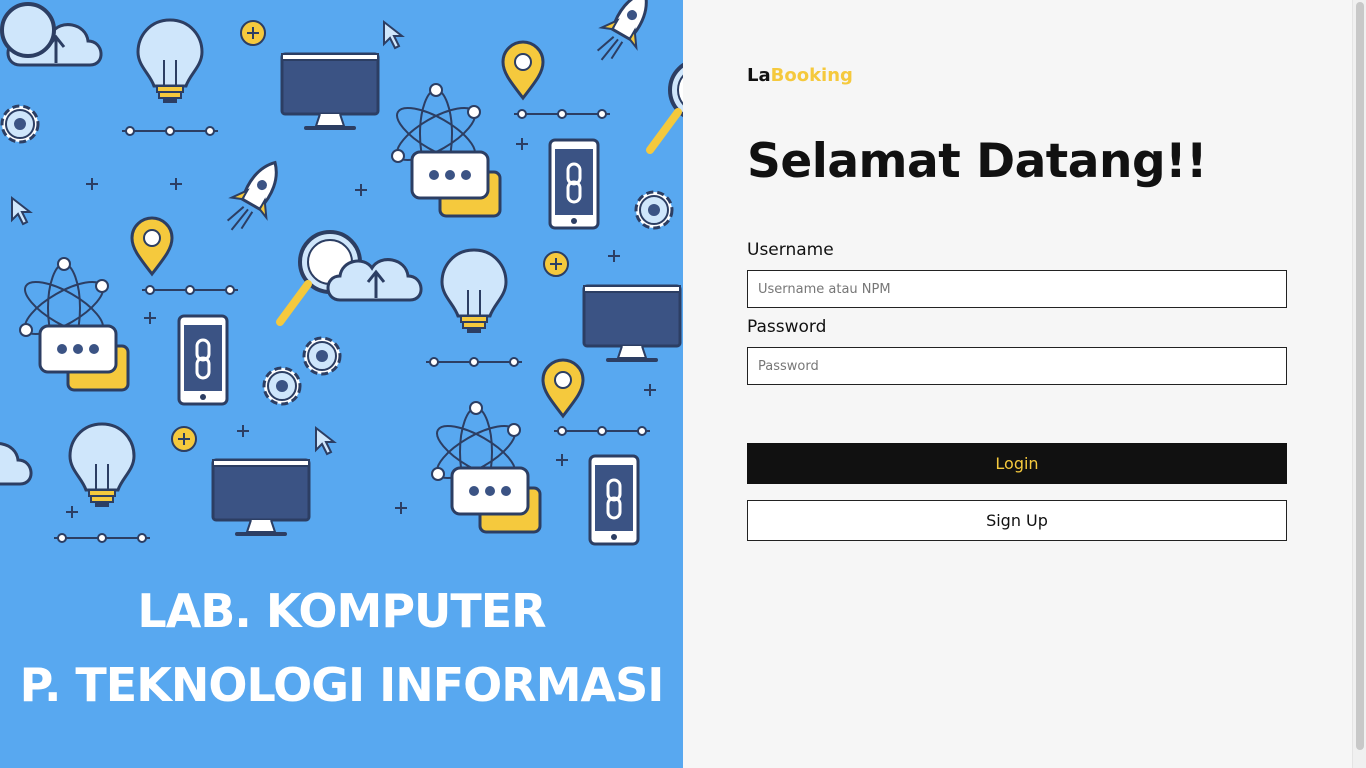  What do you see at coordinates (342, 685) in the screenshot?
I see `hero-title-line2: P. TEKNOLOGI INFORMASI` at bounding box center [342, 685].